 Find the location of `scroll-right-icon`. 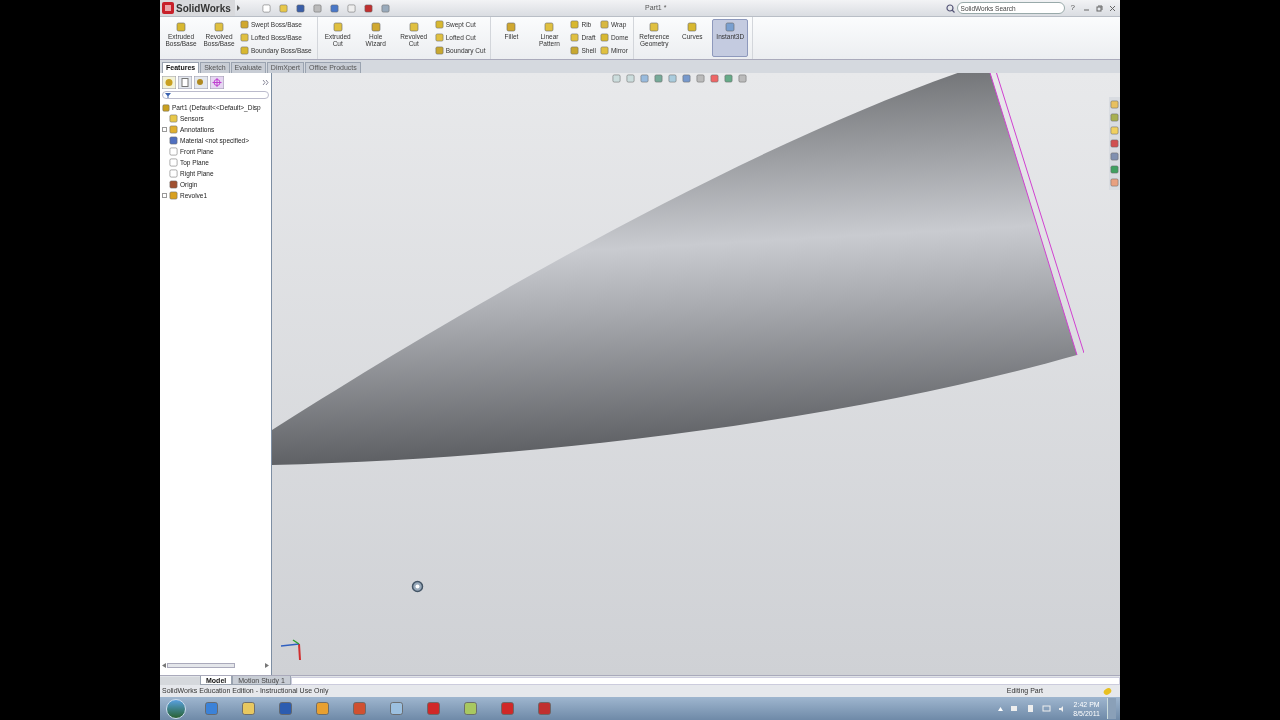

scroll-right-icon is located at coordinates (267, 665).